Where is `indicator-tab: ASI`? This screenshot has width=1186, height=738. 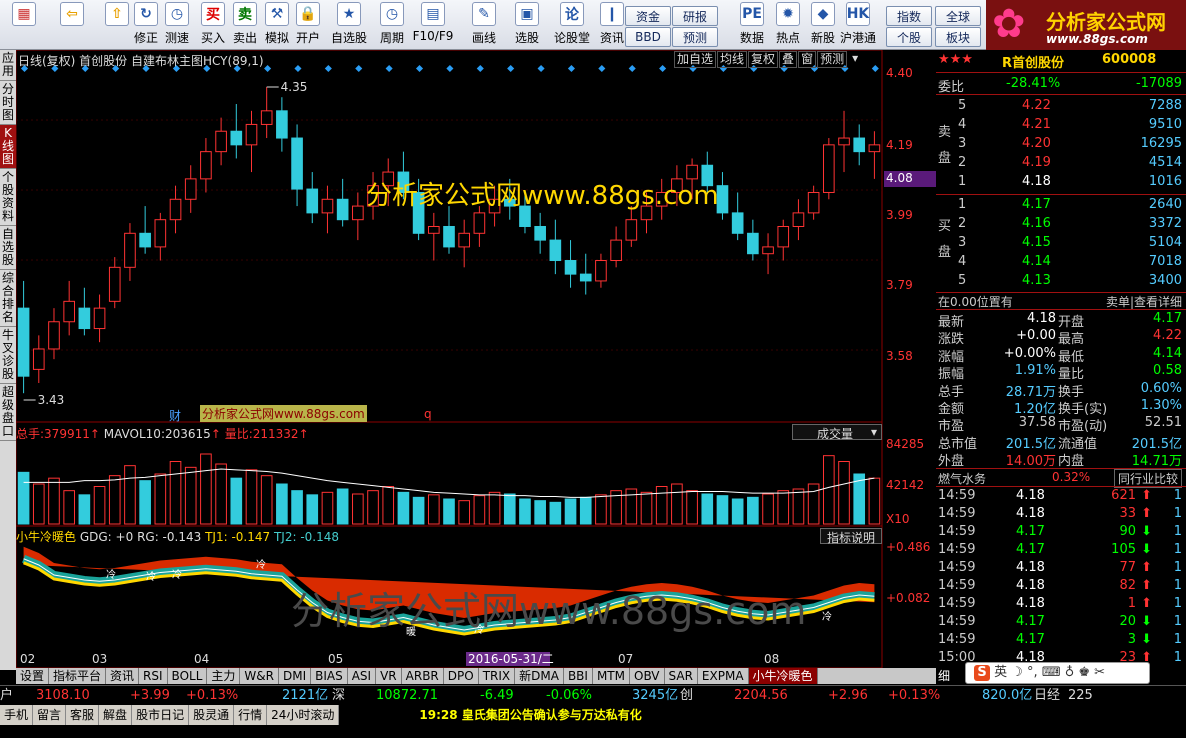
indicator-tab: ASI is located at coordinates (362, 676).